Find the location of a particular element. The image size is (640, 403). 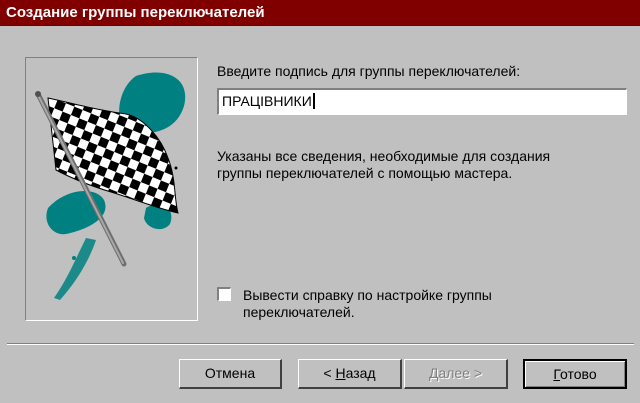

finish-button: Готово is located at coordinates (575, 374).